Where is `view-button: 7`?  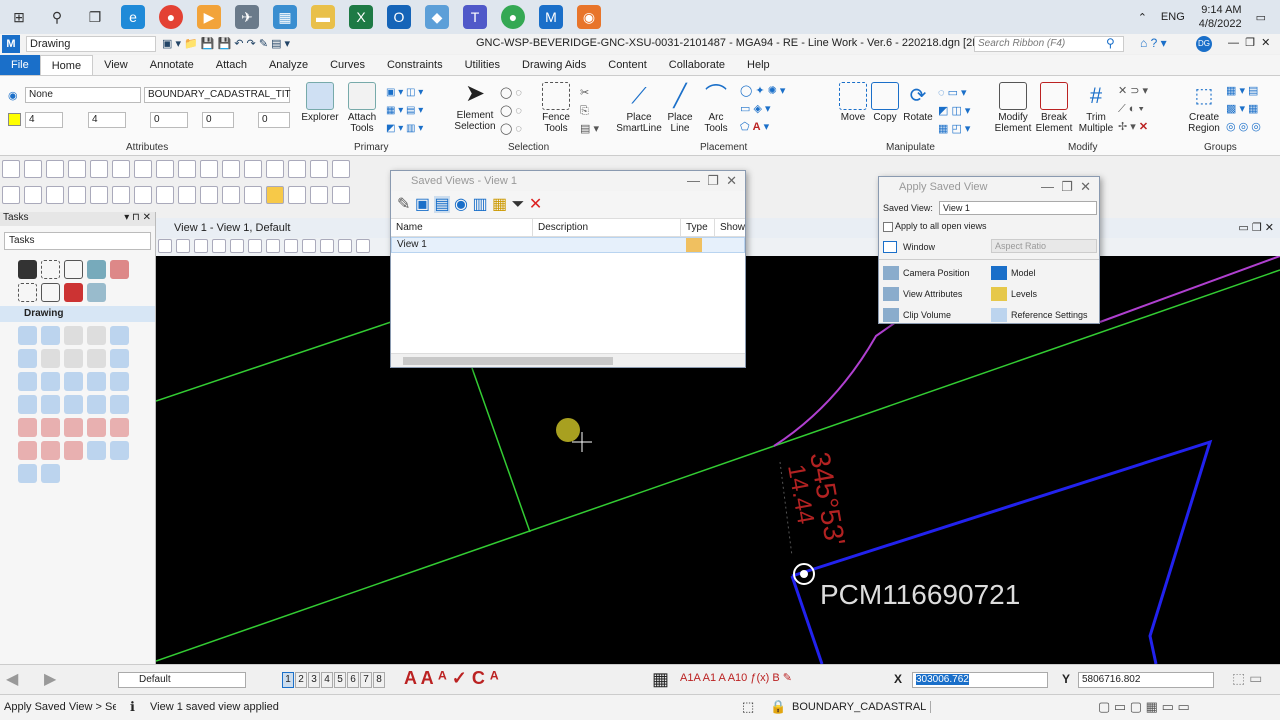
view-button: 7 is located at coordinates (366, 680).